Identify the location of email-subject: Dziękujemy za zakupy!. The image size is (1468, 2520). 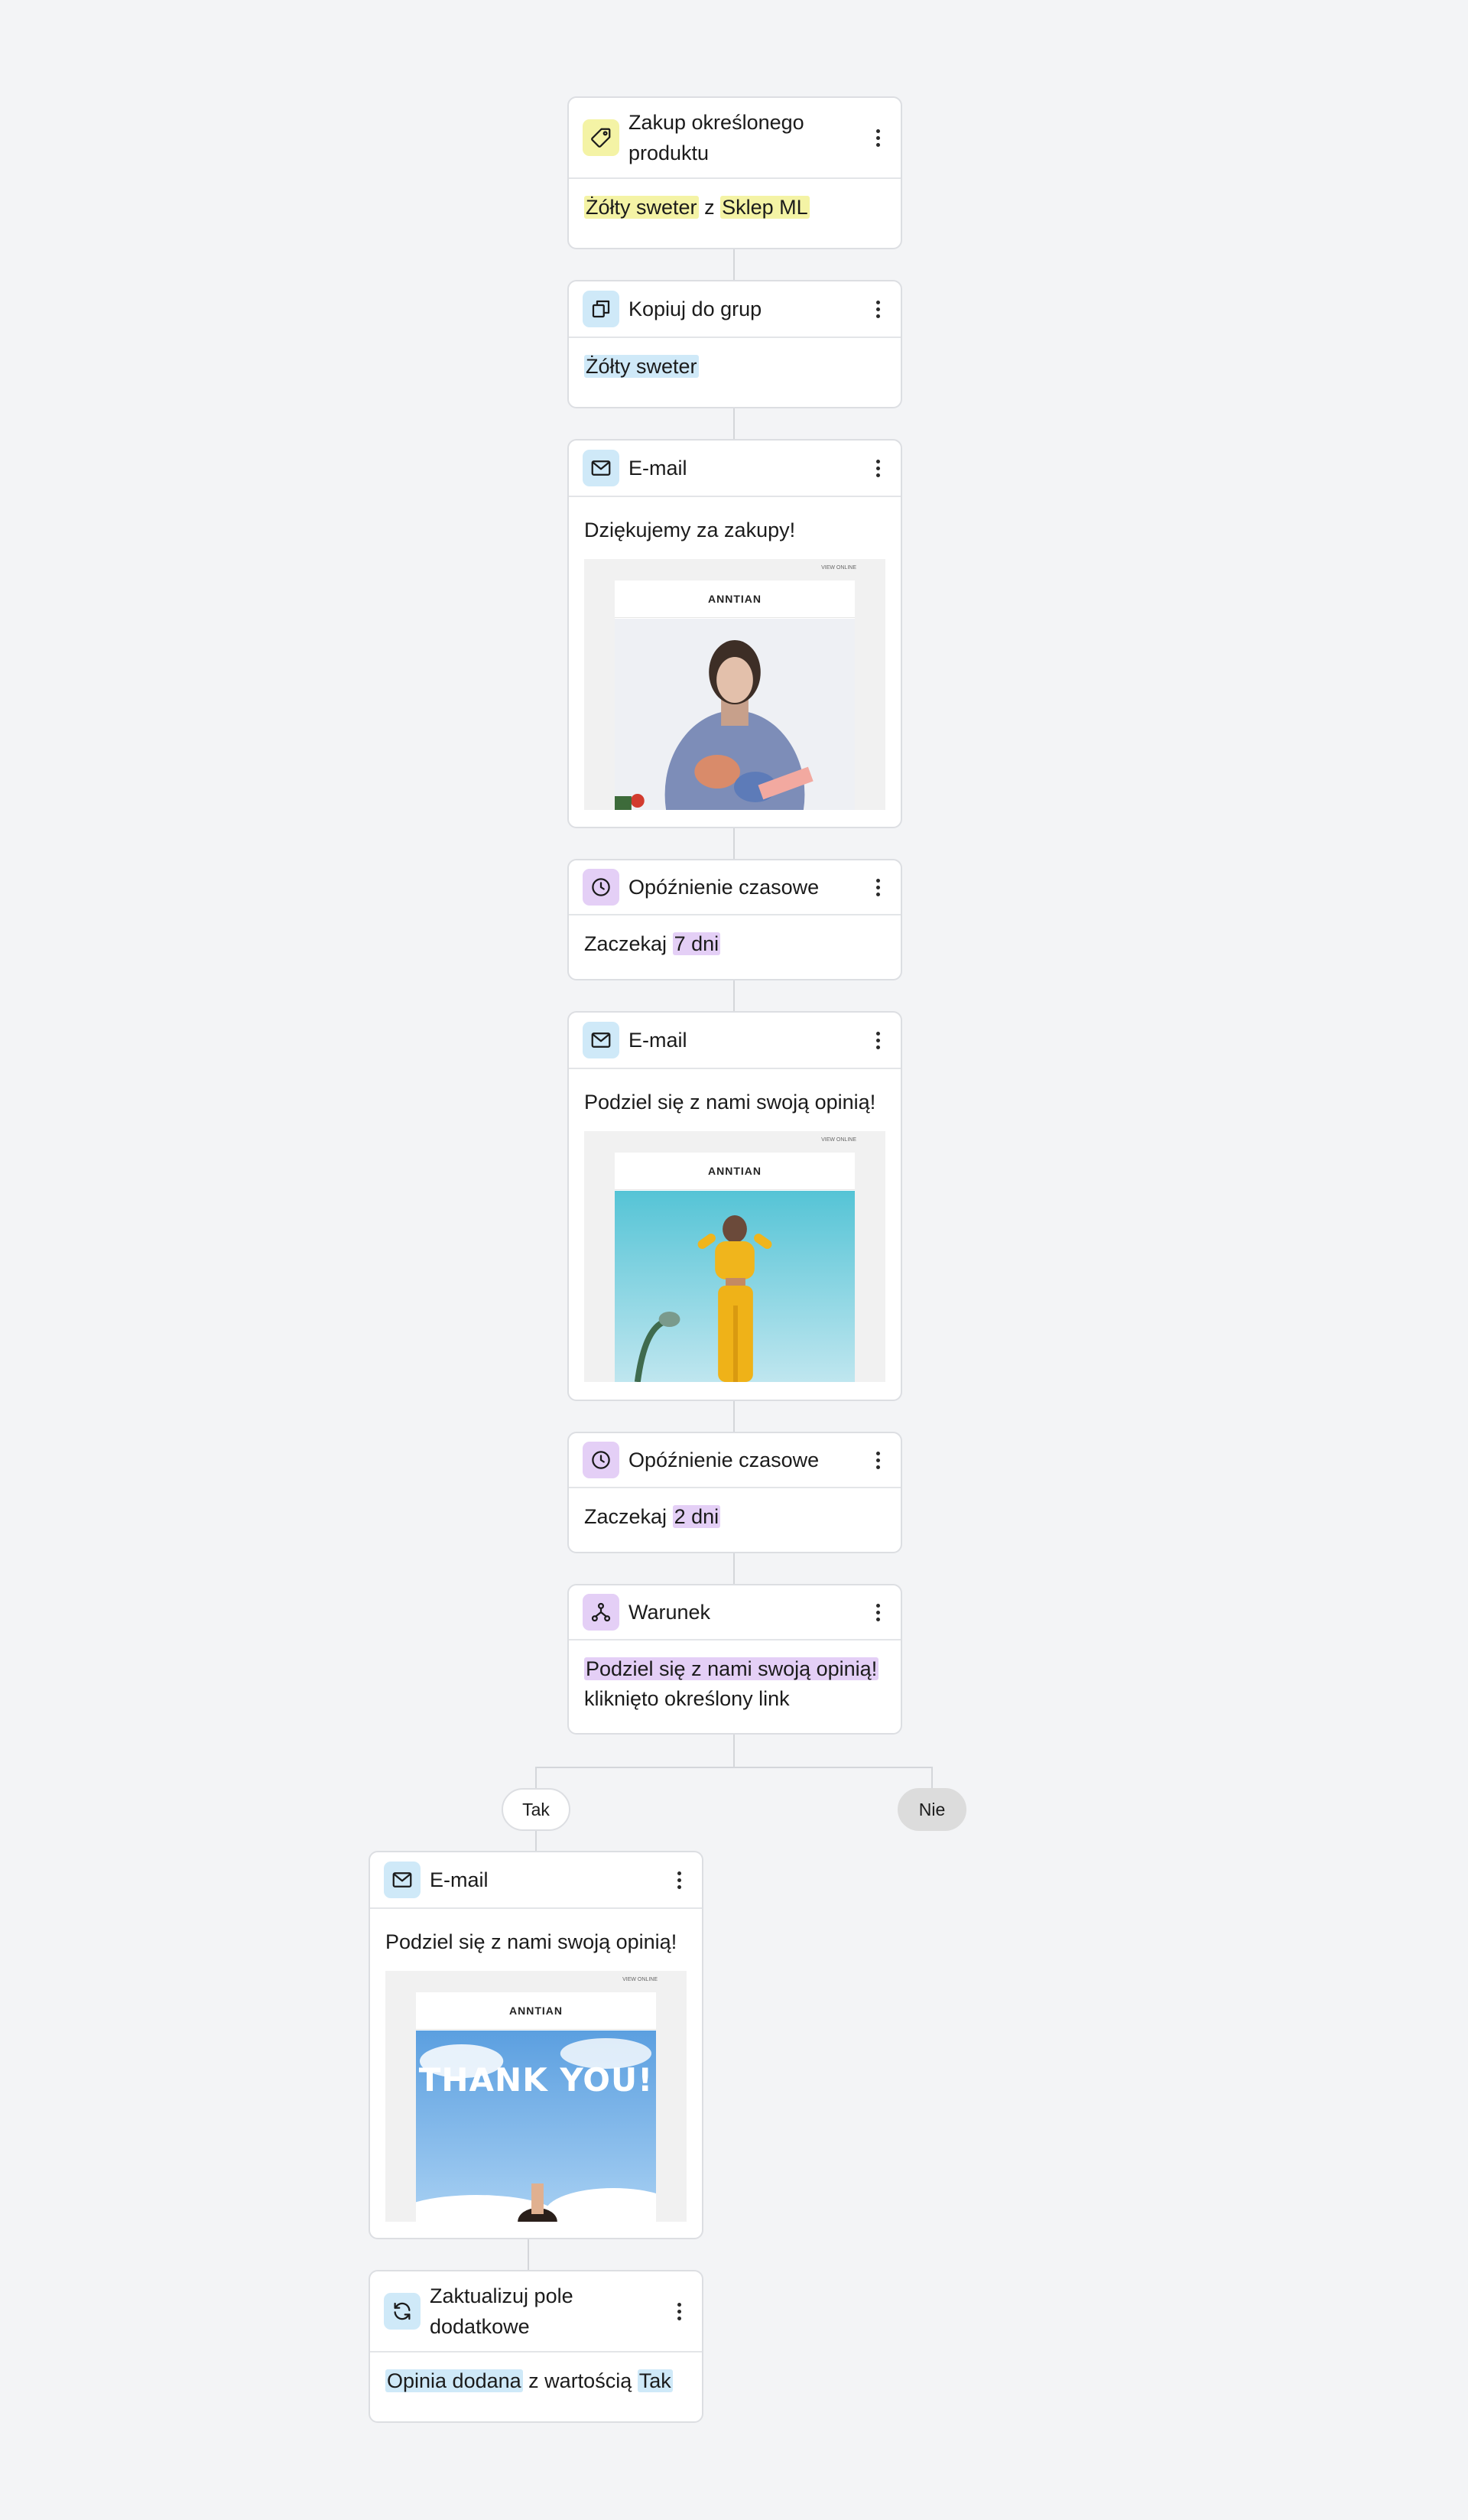
(690, 530).